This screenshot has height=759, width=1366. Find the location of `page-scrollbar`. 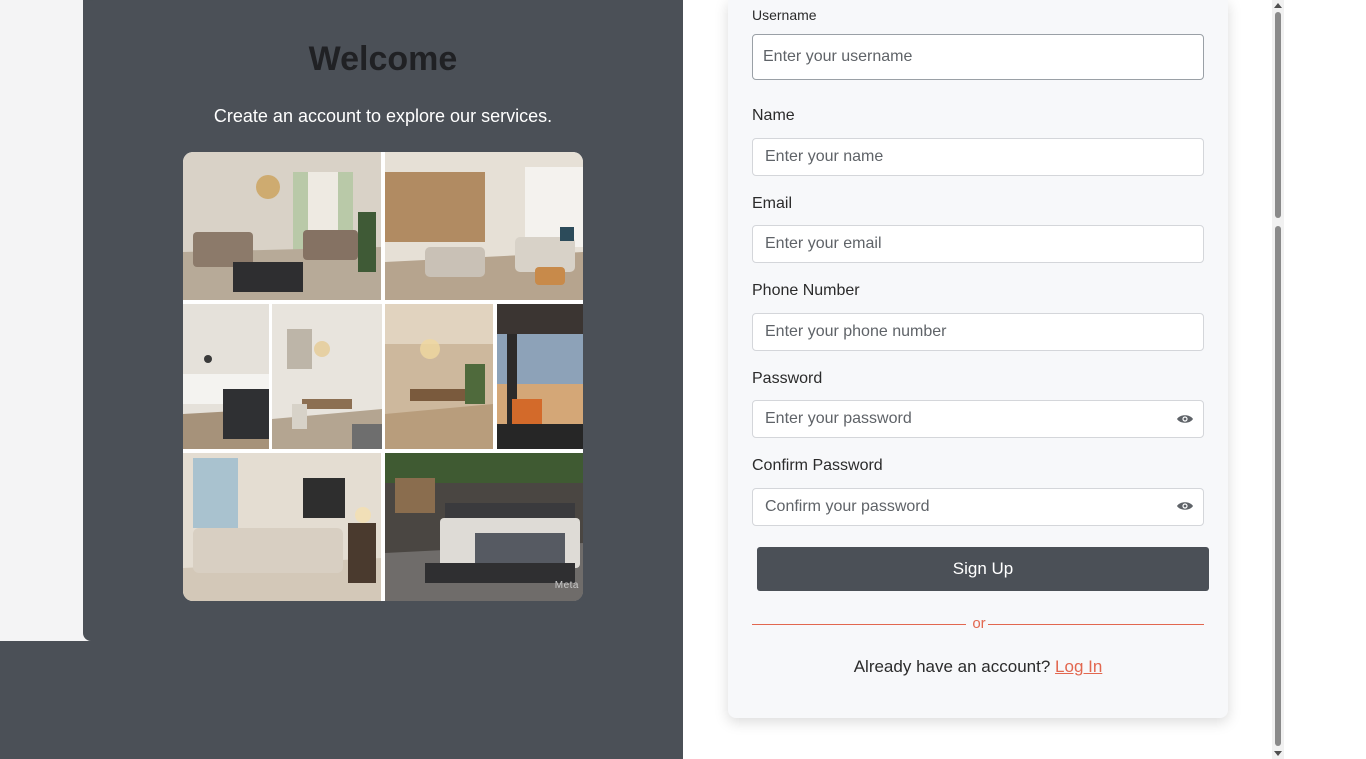

page-scrollbar is located at coordinates (1278, 379).